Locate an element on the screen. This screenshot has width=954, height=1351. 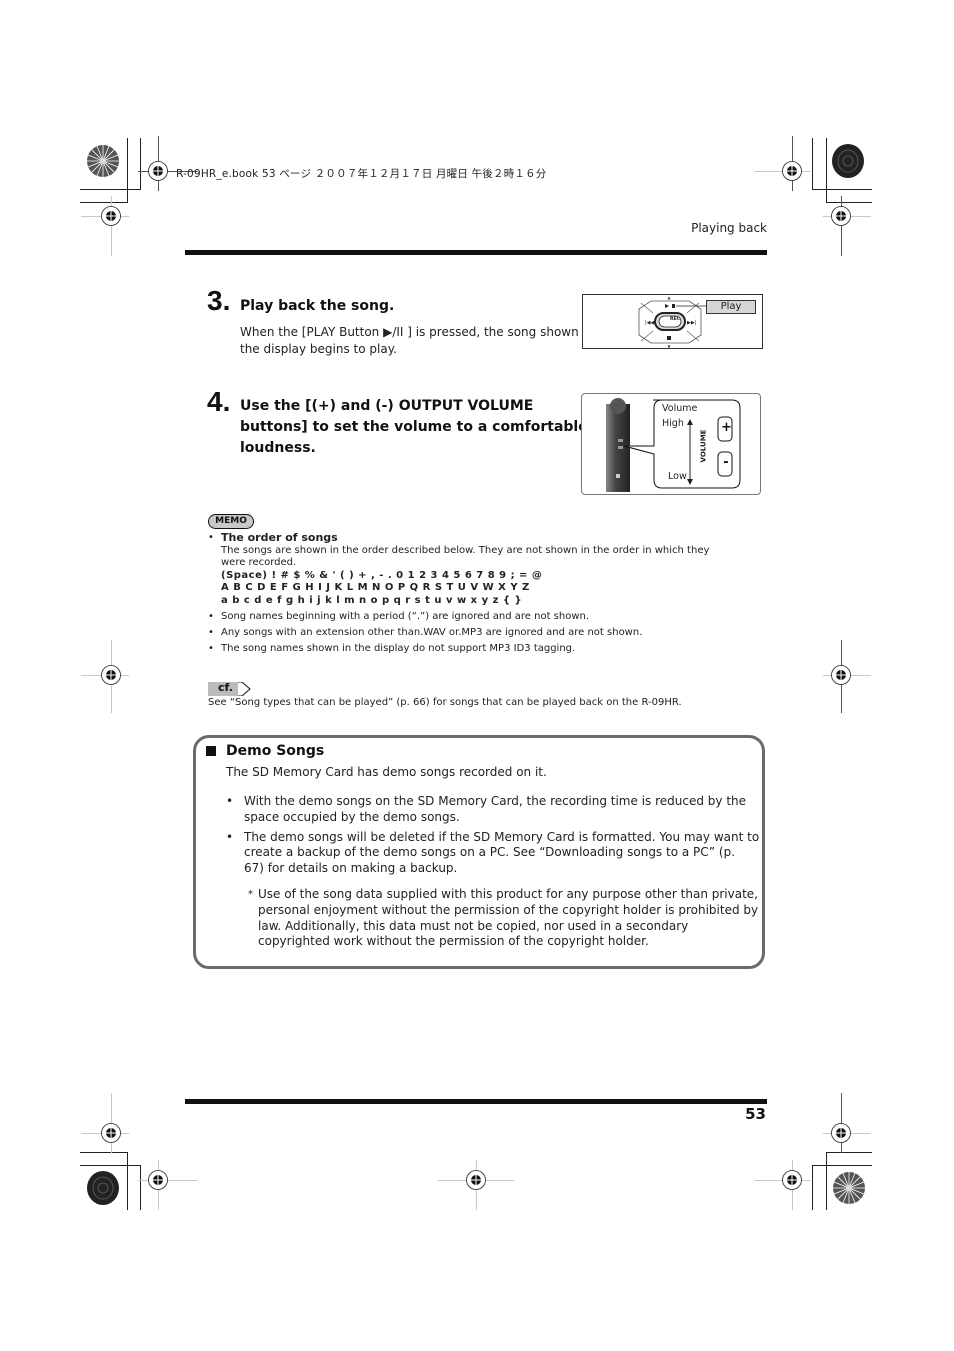
demo-bullet-line: space occupied by the demo songs. is located at coordinates (352, 816).